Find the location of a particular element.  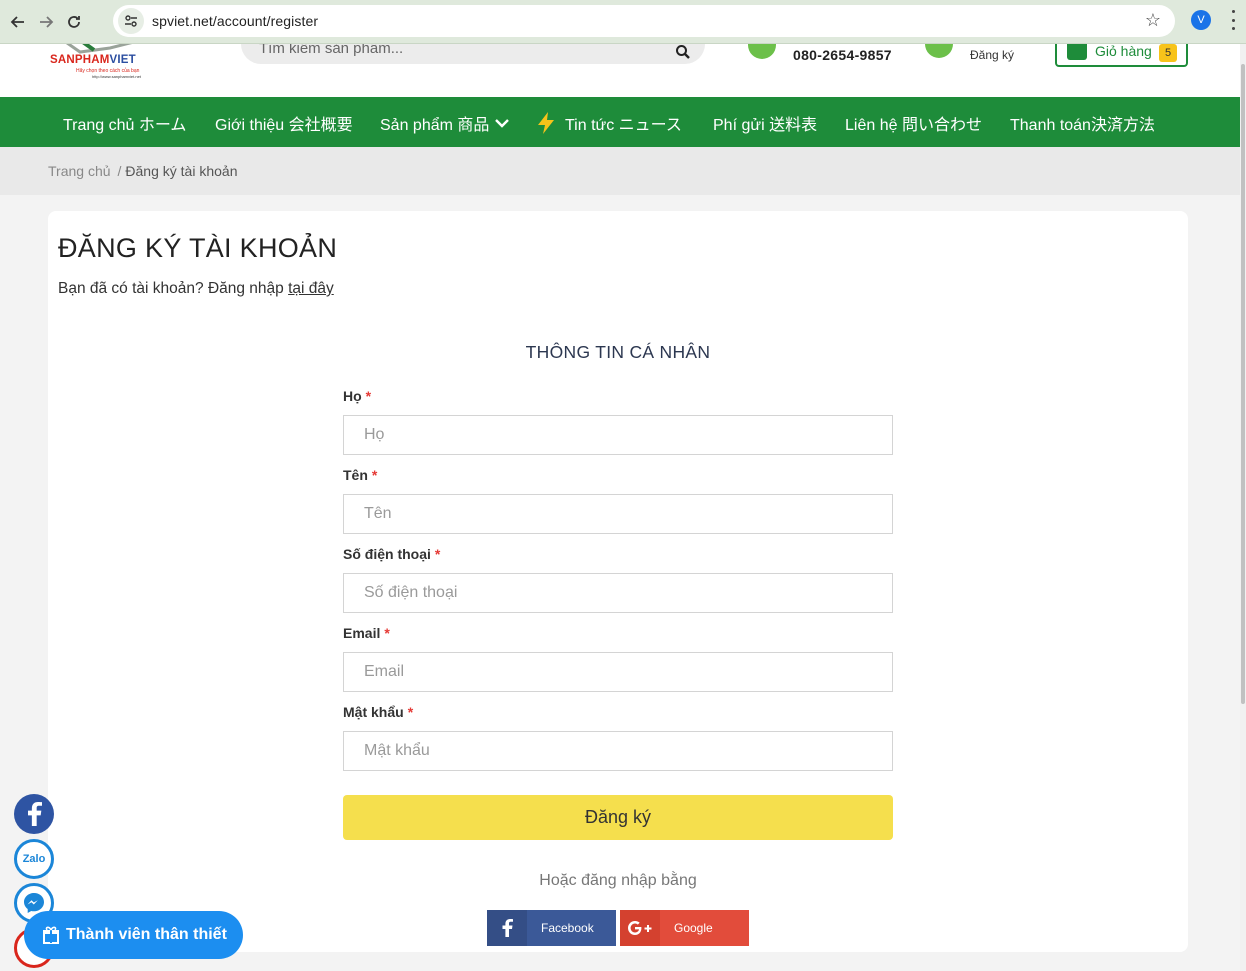

email-input is located at coordinates (618, 672).